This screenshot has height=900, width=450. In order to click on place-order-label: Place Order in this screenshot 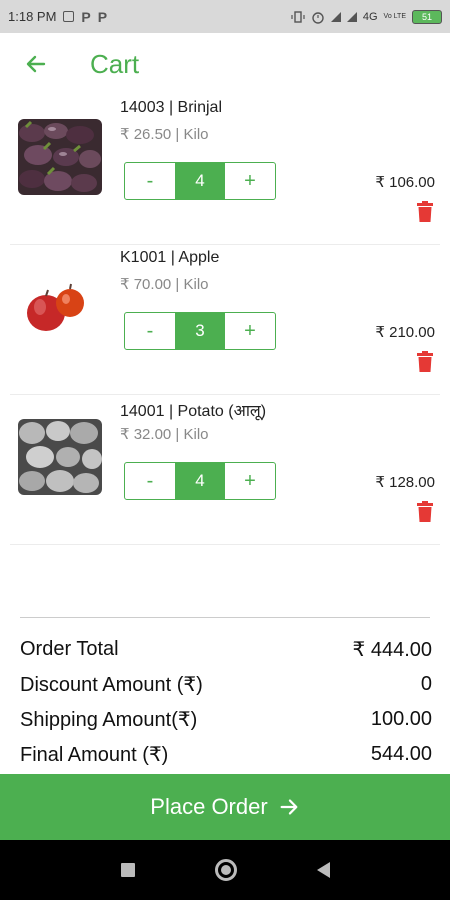, I will do `click(209, 806)`.